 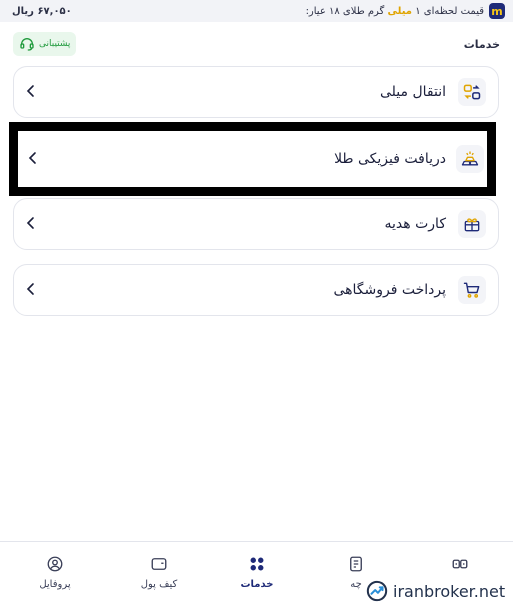 What do you see at coordinates (356, 564) in the screenshot?
I see `receipt-icon` at bounding box center [356, 564].